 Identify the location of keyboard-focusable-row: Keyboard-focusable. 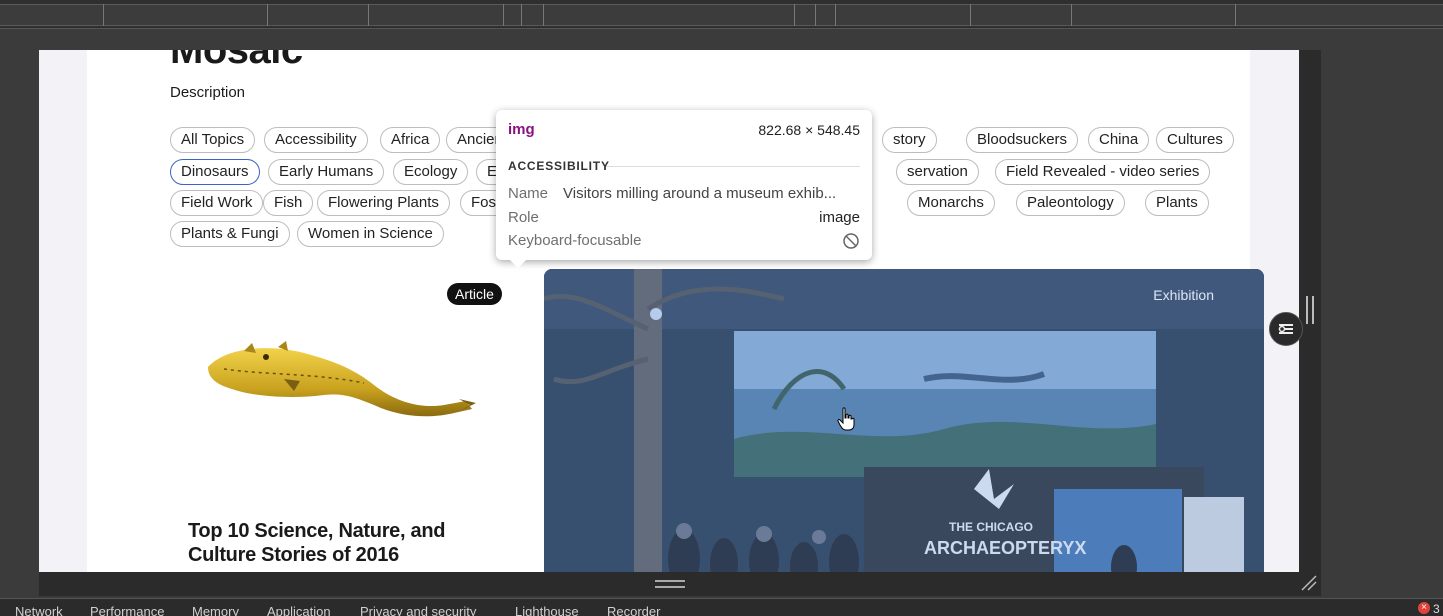
(684, 242).